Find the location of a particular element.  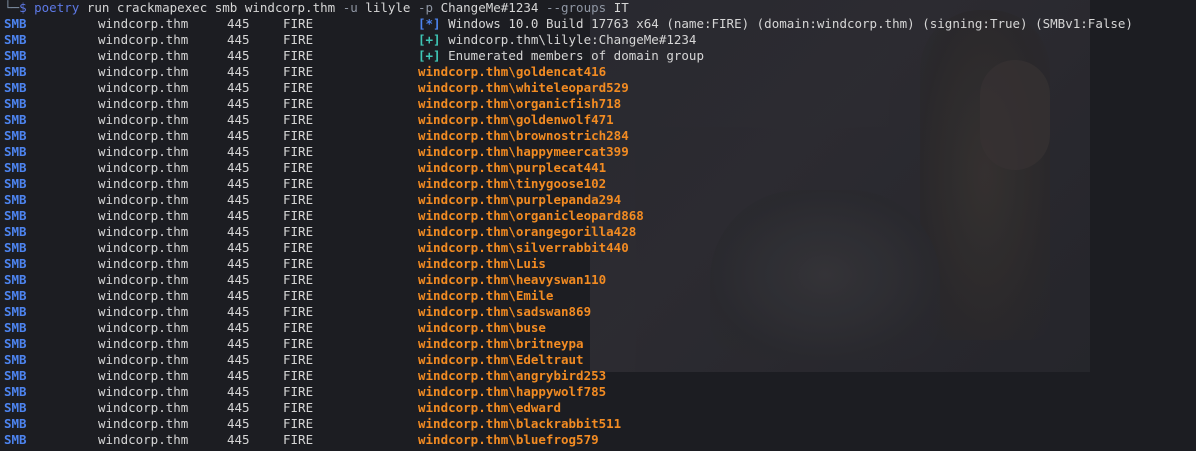

group-member-name: windcorp.thm\brownostrich284 is located at coordinates (523, 135).